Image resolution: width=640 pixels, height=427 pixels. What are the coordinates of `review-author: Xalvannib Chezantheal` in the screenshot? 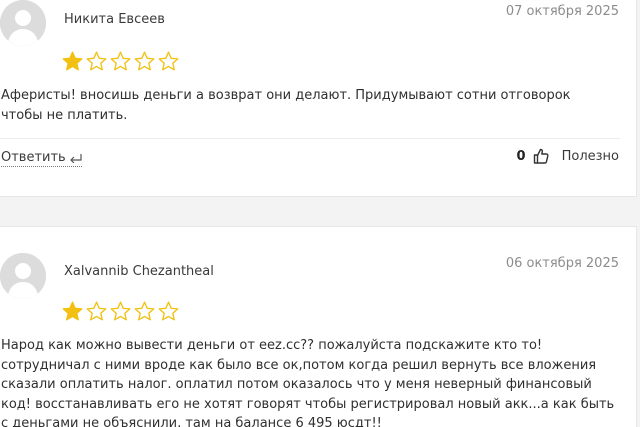 It's located at (139, 271).